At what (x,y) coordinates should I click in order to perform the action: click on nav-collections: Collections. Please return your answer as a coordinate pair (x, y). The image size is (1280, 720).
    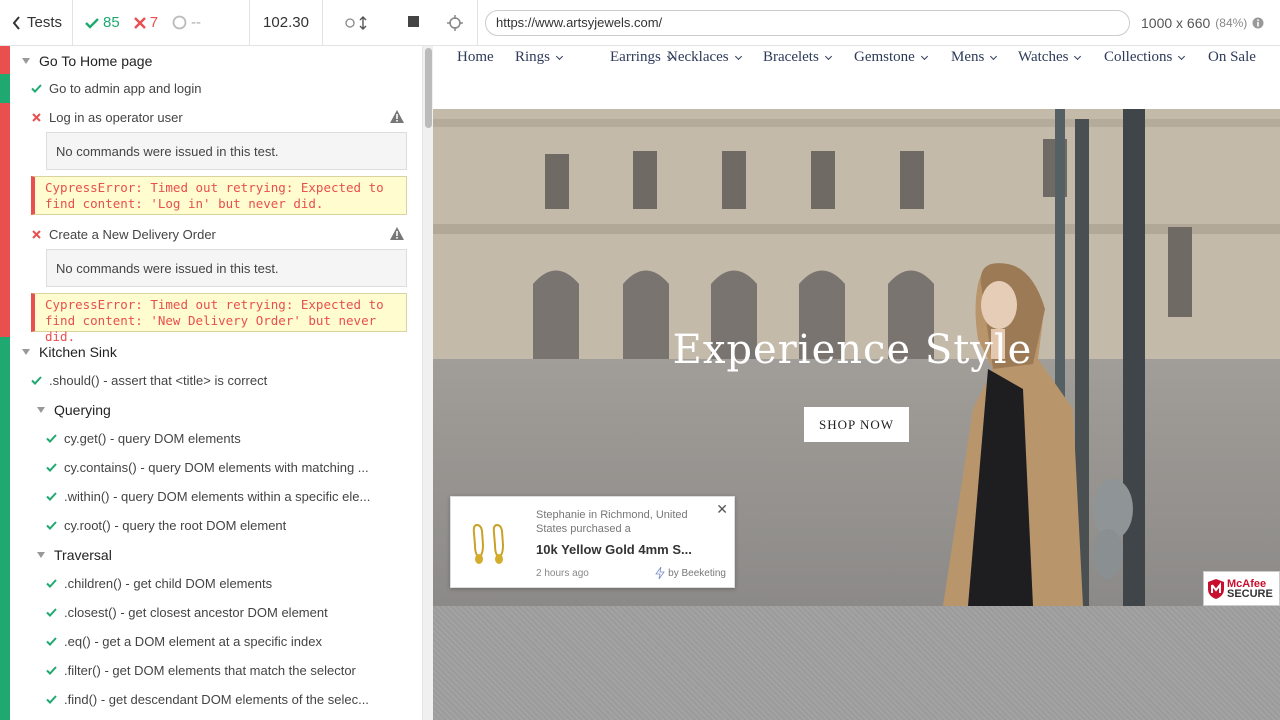
    Looking at the image, I should click on (1145, 57).